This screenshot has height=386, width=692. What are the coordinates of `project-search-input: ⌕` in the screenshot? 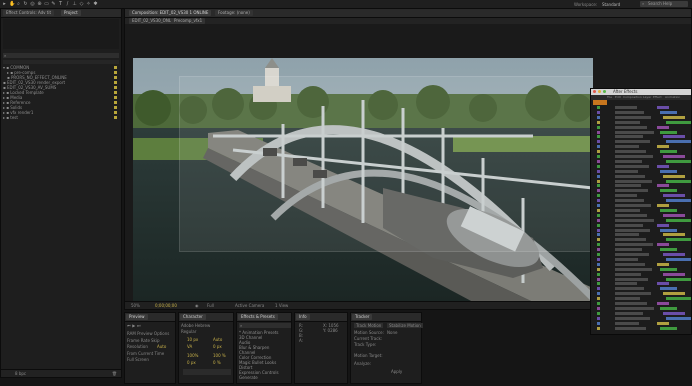 It's located at (61, 55).